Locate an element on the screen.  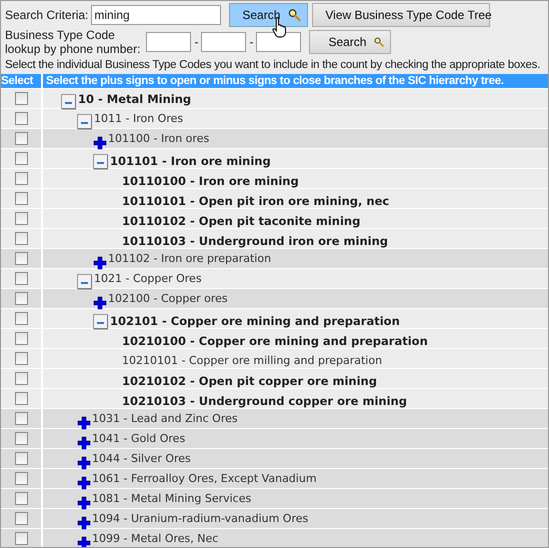
tree-item-label: 1094 - Uranium-radium-vanadium Ores is located at coordinates (200, 518).